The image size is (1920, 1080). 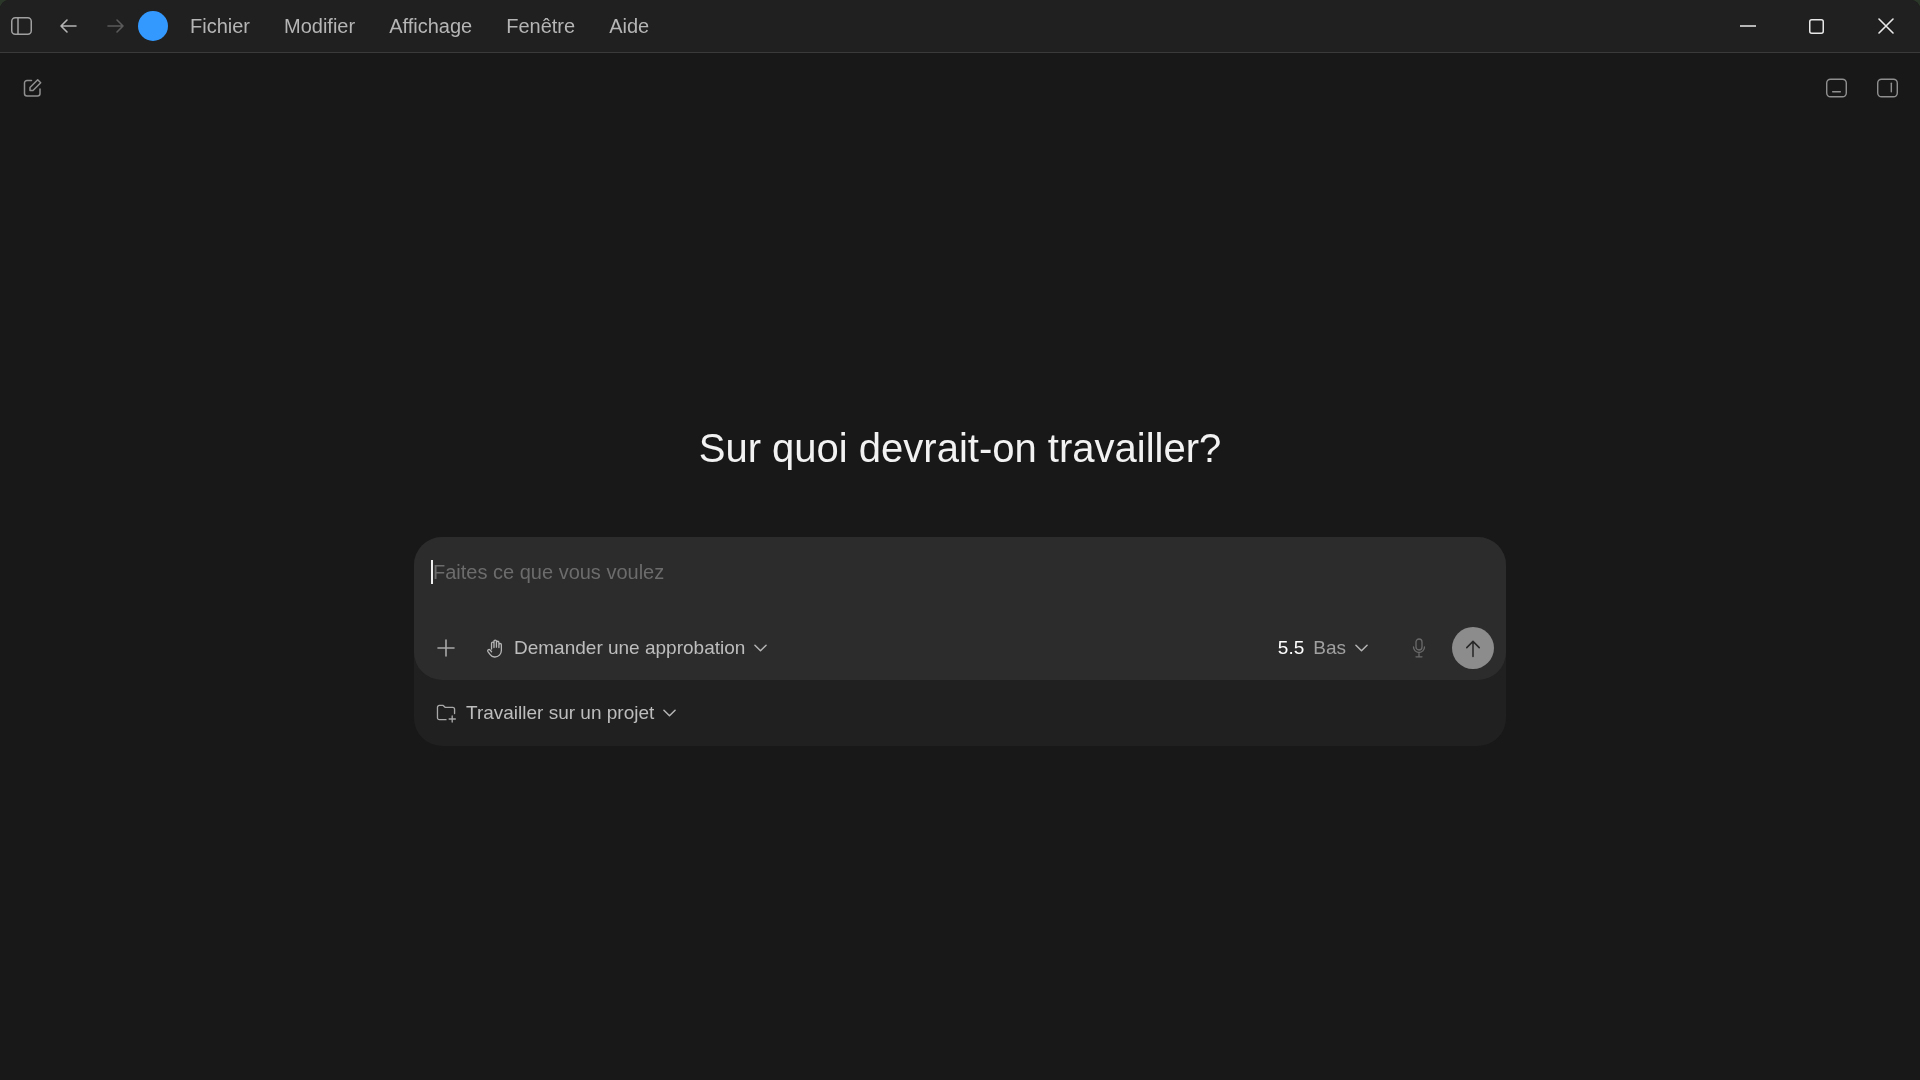 I want to click on maximize-icon, so click(x=1816, y=26).